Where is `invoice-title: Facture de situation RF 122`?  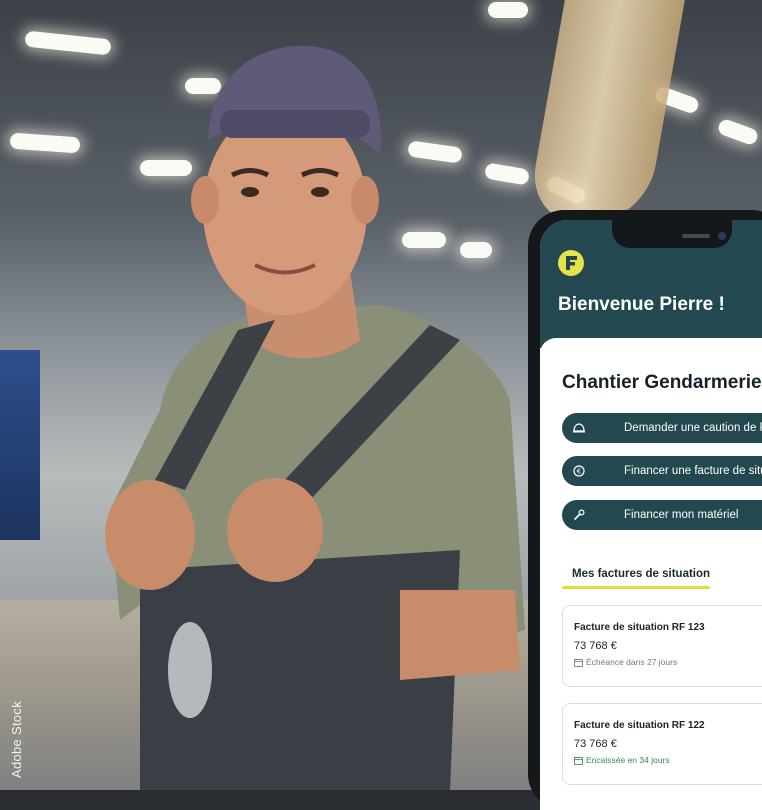
invoice-title: Facture de situation RF 122 is located at coordinates (639, 725).